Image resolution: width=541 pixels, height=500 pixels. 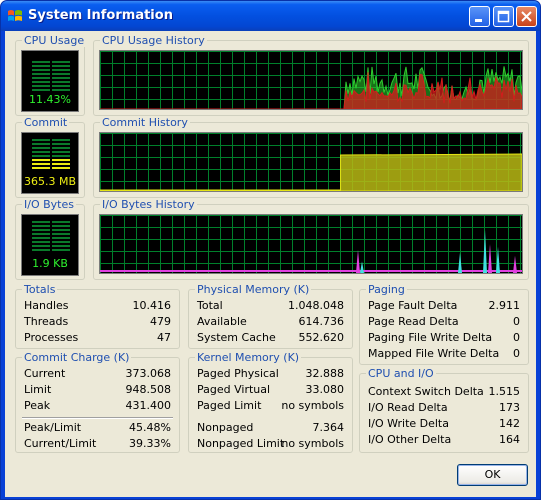 What do you see at coordinates (270, 390) in the screenshot?
I see `kernel-memory-row: Paged Virtual 33.080` at bounding box center [270, 390].